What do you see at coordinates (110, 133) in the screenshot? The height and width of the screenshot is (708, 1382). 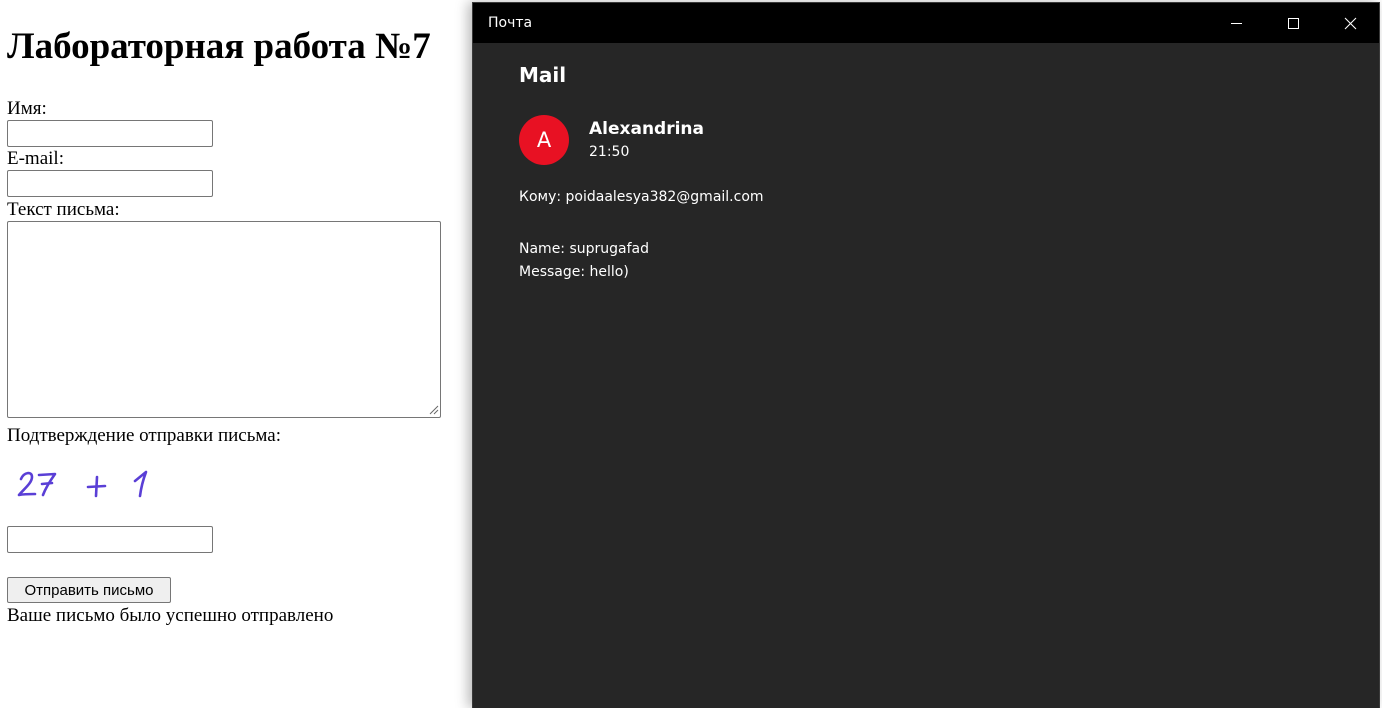 I see `name-input` at bounding box center [110, 133].